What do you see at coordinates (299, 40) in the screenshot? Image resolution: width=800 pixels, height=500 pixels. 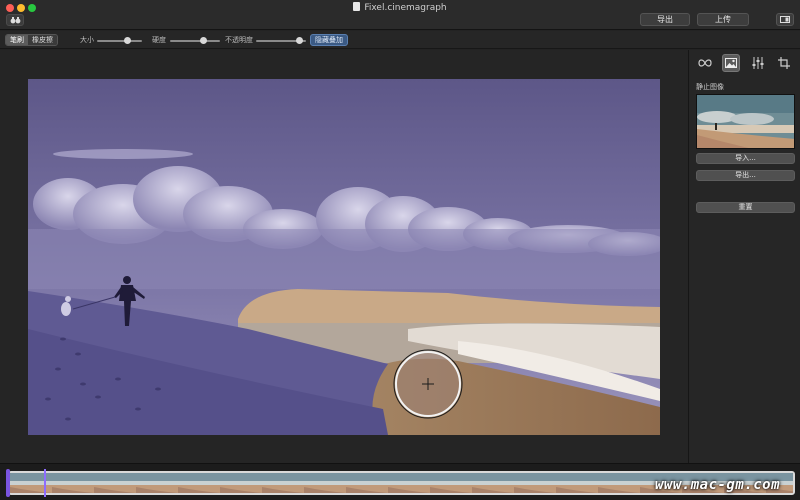 I see `opacity-slider-knob` at bounding box center [299, 40].